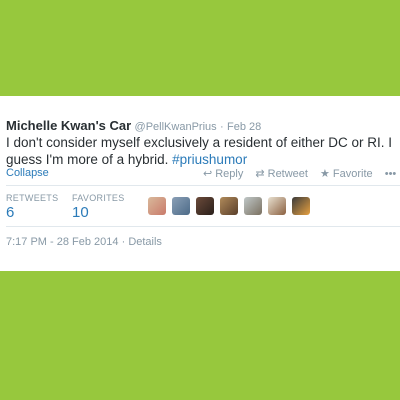 Image resolution: width=400 pixels, height=400 pixels. I want to click on divider-top, so click(203, 185).